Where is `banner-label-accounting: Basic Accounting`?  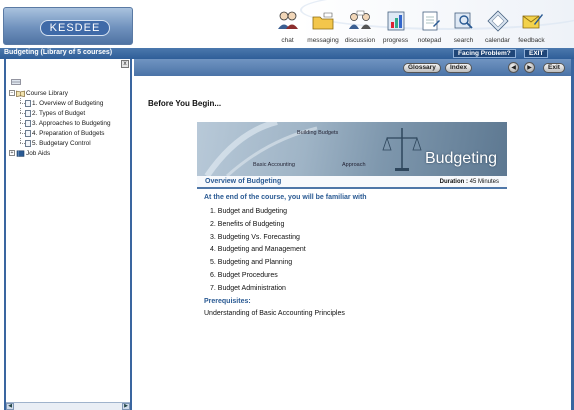
banner-label-accounting: Basic Accounting is located at coordinates (274, 165).